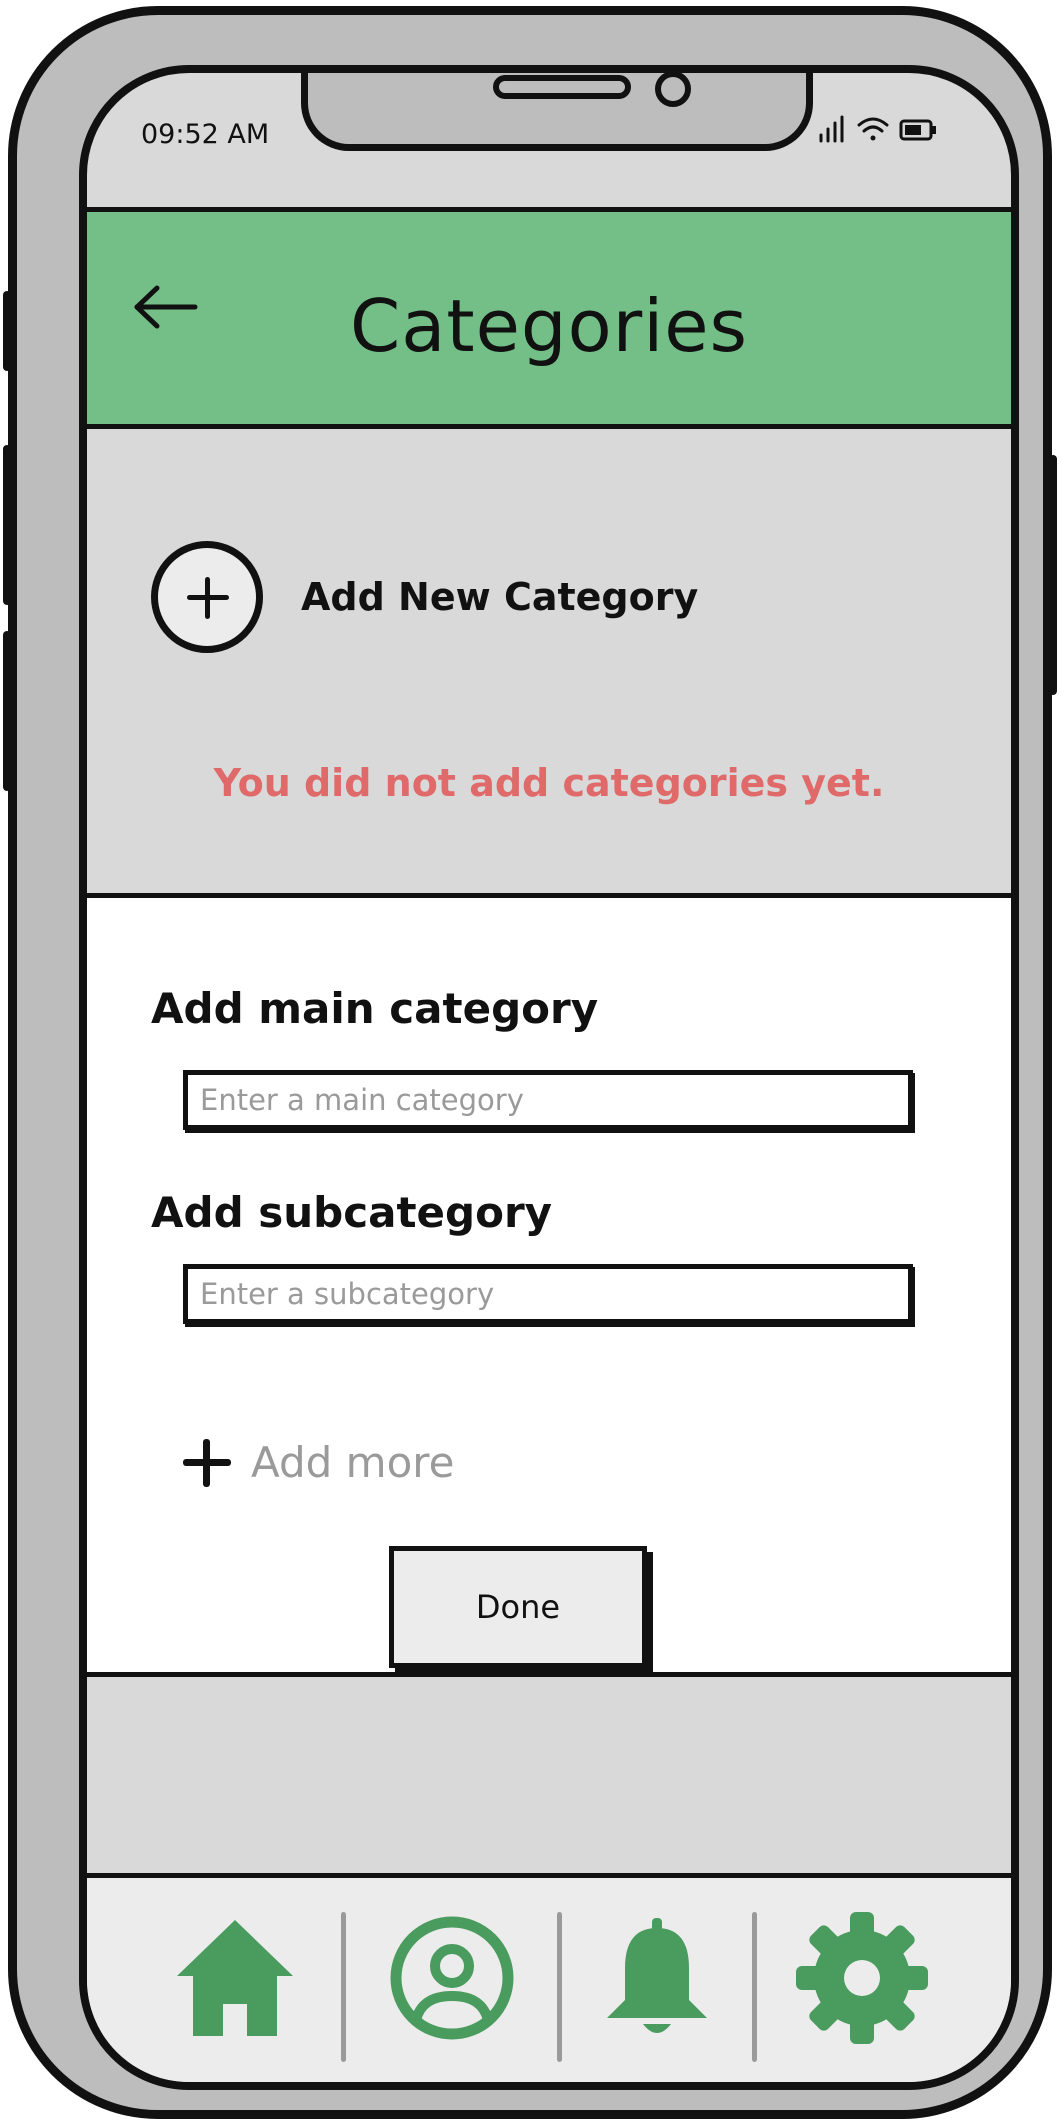  Describe the element at coordinates (207, 1462) in the screenshot. I see `plus-icon` at that location.